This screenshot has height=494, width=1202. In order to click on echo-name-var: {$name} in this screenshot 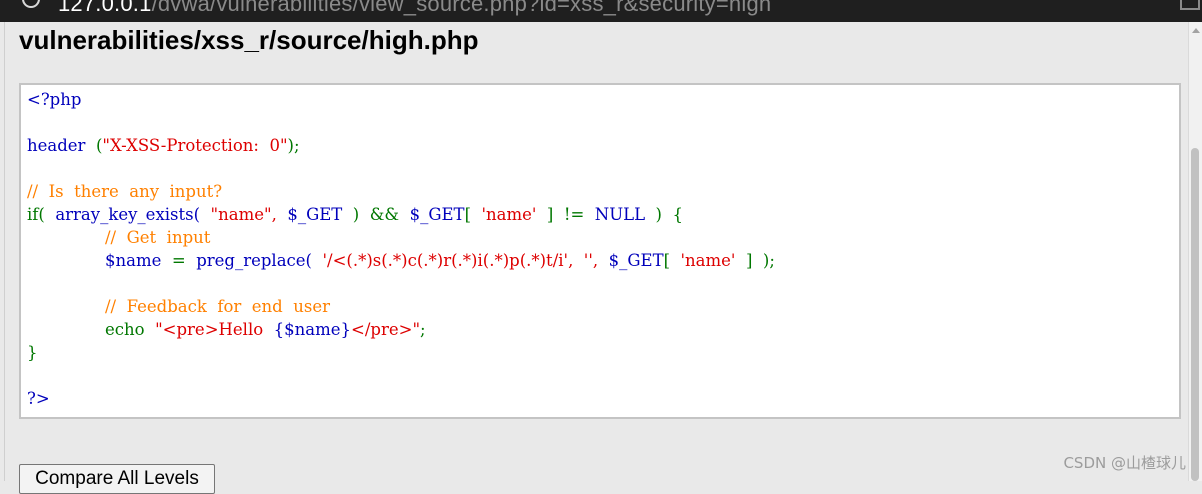, I will do `click(312, 329)`.